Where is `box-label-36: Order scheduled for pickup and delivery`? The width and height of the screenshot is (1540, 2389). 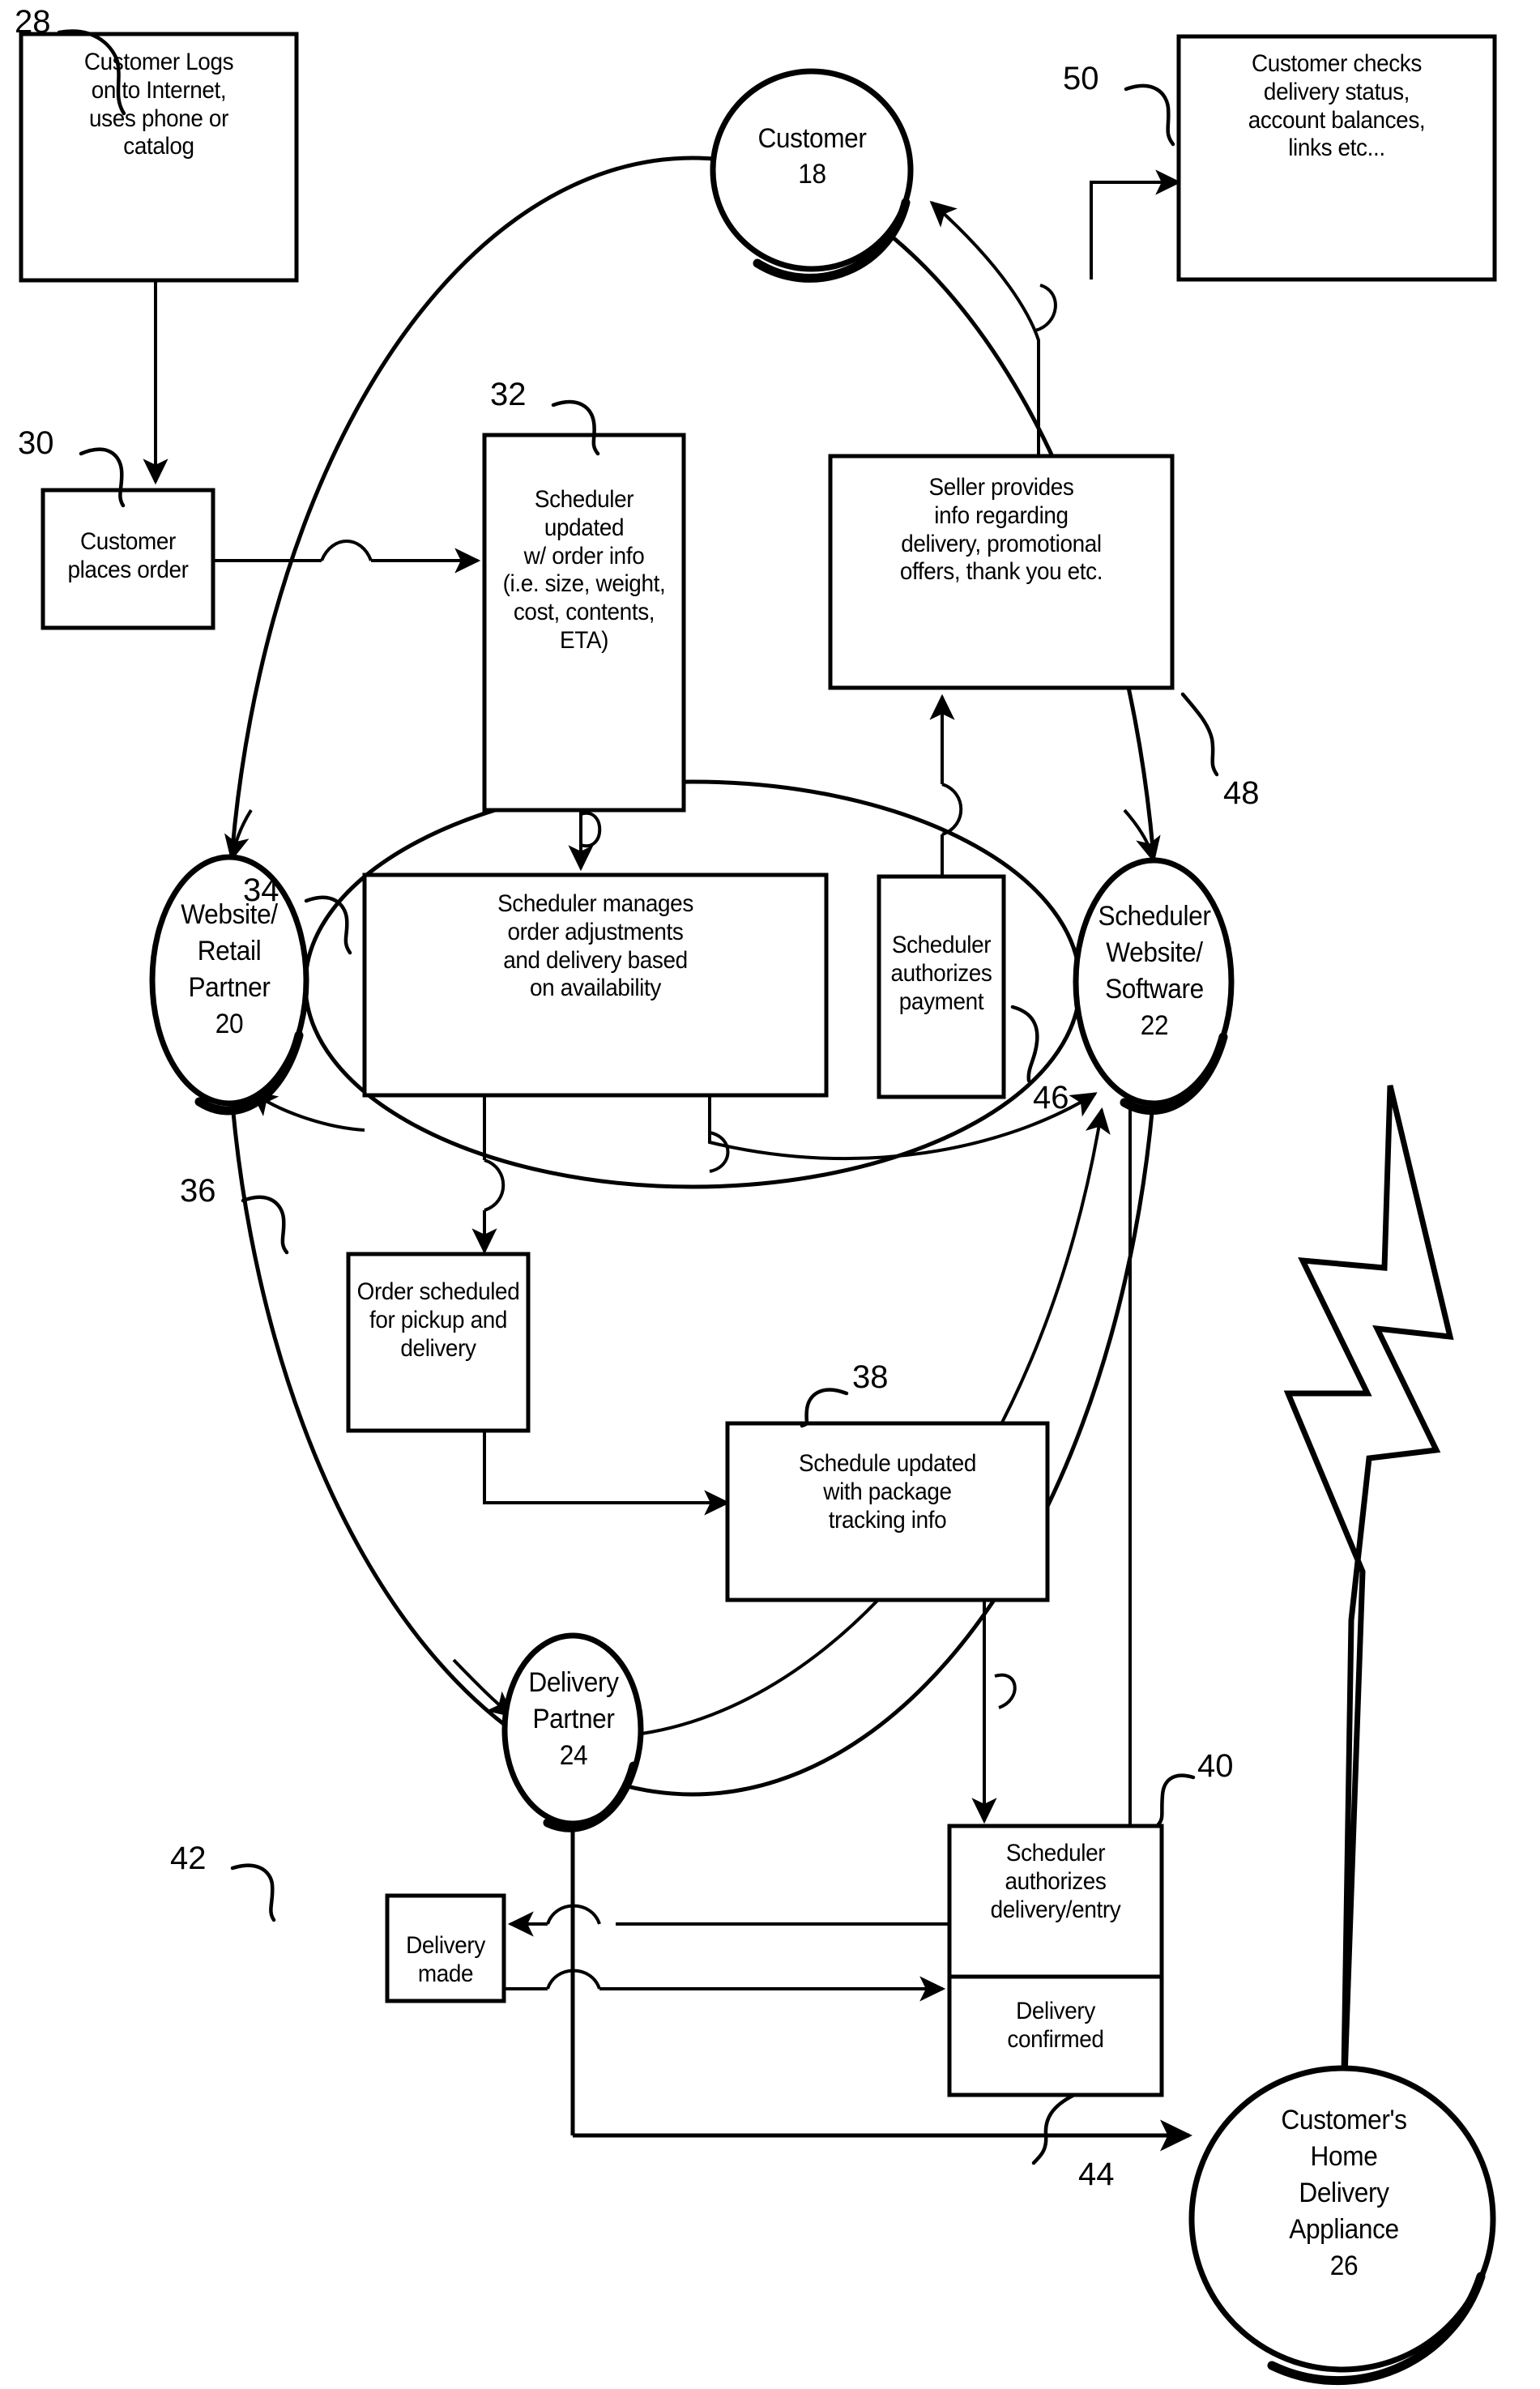
box-label-36: Order scheduled for pickup and delivery is located at coordinates (438, 1320).